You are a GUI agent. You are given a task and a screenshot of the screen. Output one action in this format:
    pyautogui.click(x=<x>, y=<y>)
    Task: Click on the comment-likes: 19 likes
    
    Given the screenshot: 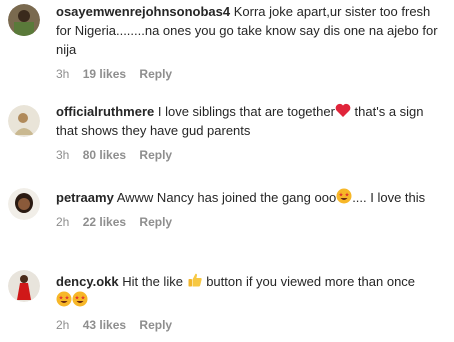 What is the action you would take?
    pyautogui.click(x=104, y=74)
    